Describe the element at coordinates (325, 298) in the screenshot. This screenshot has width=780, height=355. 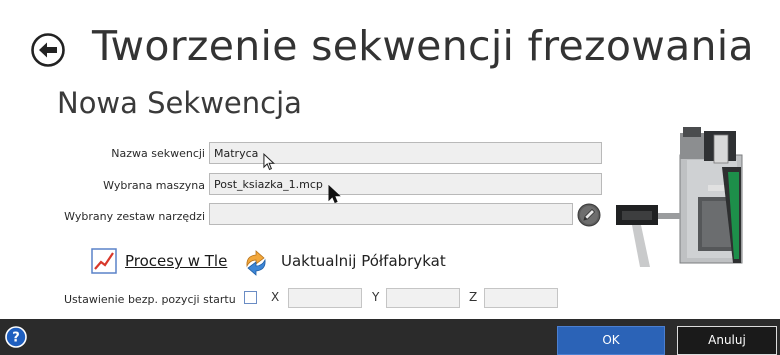
I see `x-coord-field` at that location.